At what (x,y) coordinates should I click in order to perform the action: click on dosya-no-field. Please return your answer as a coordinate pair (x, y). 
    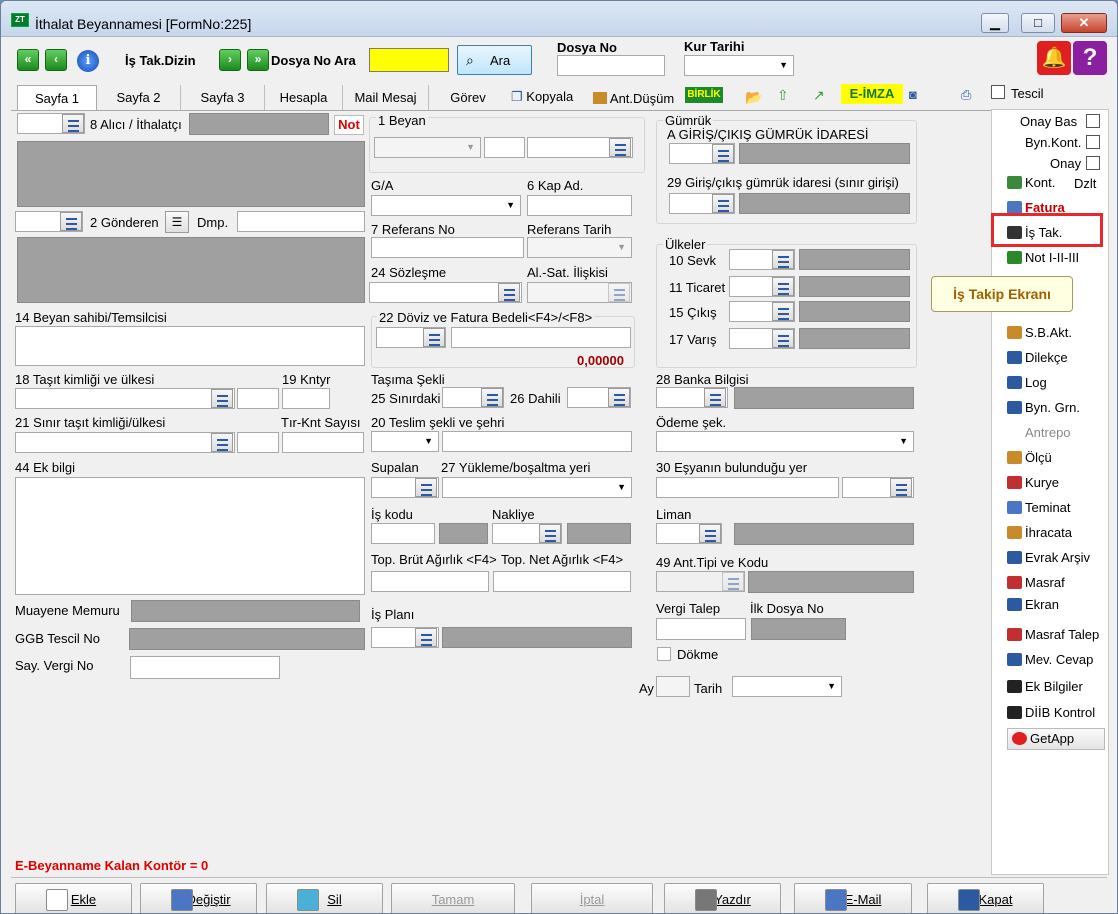
    Looking at the image, I should click on (611, 65).